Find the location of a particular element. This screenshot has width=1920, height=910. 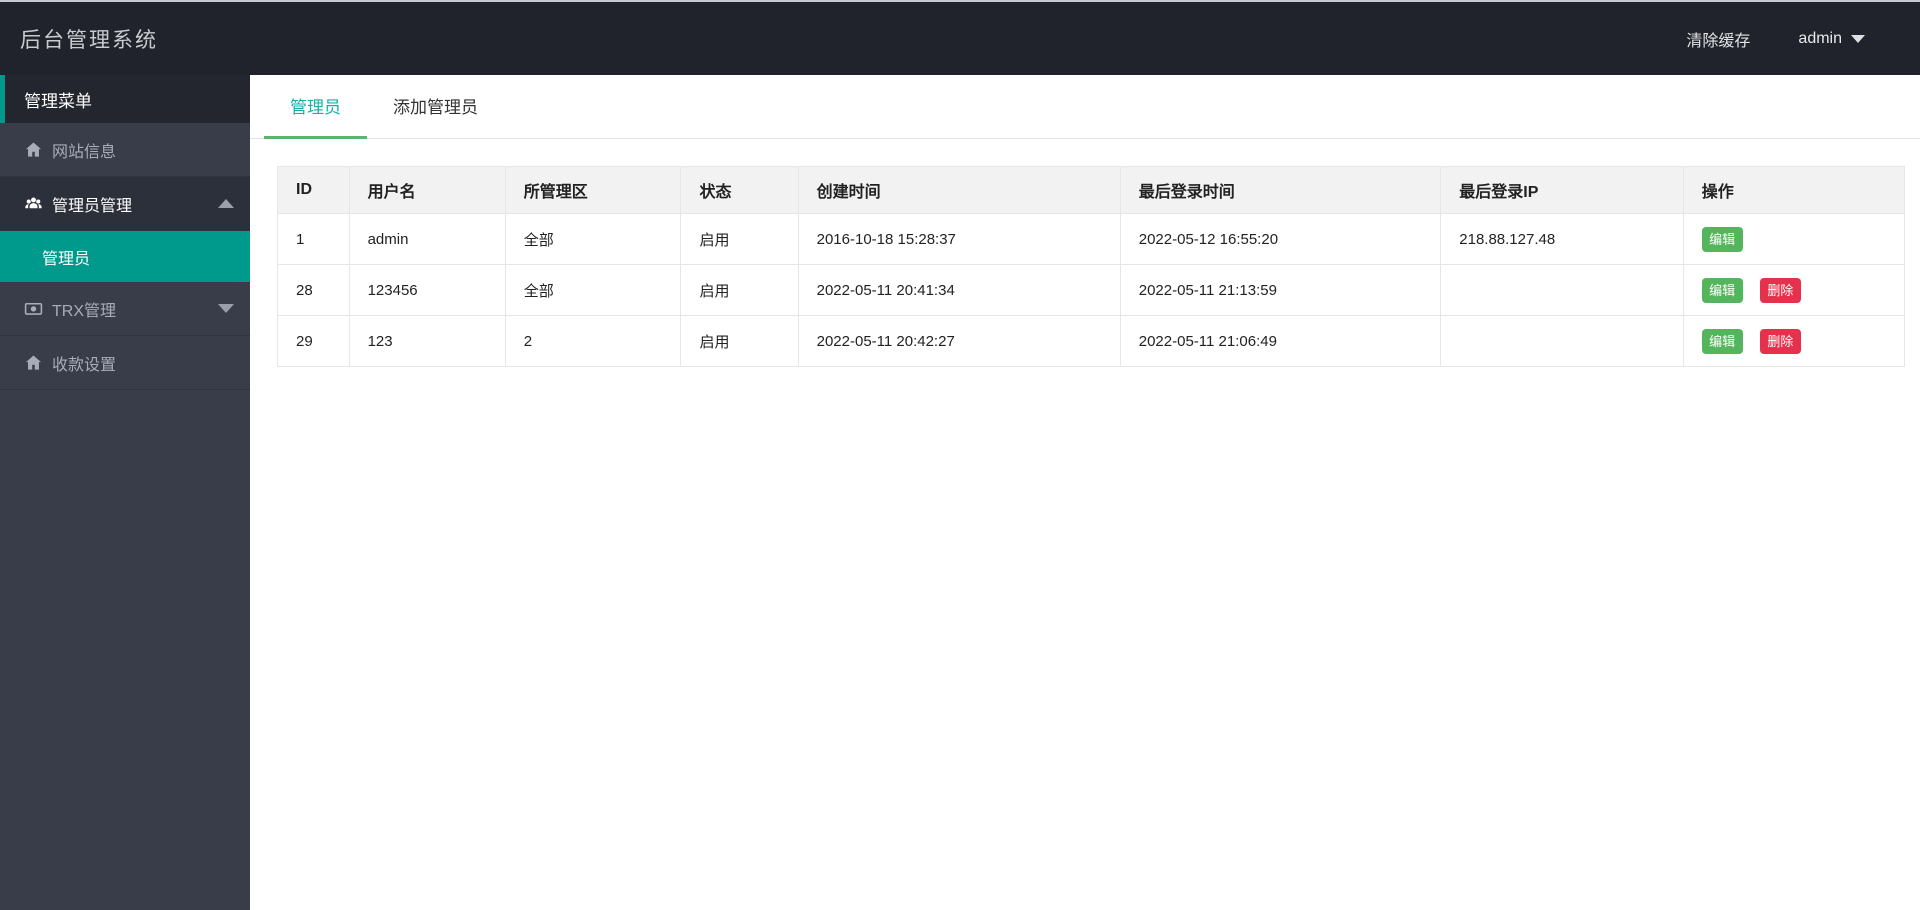

sidebar-item-label: 收款设置 is located at coordinates (84, 365).